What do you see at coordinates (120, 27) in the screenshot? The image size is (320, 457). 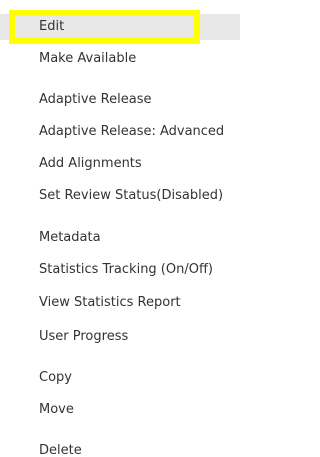 I see `menu-item-edit: Edit` at bounding box center [120, 27].